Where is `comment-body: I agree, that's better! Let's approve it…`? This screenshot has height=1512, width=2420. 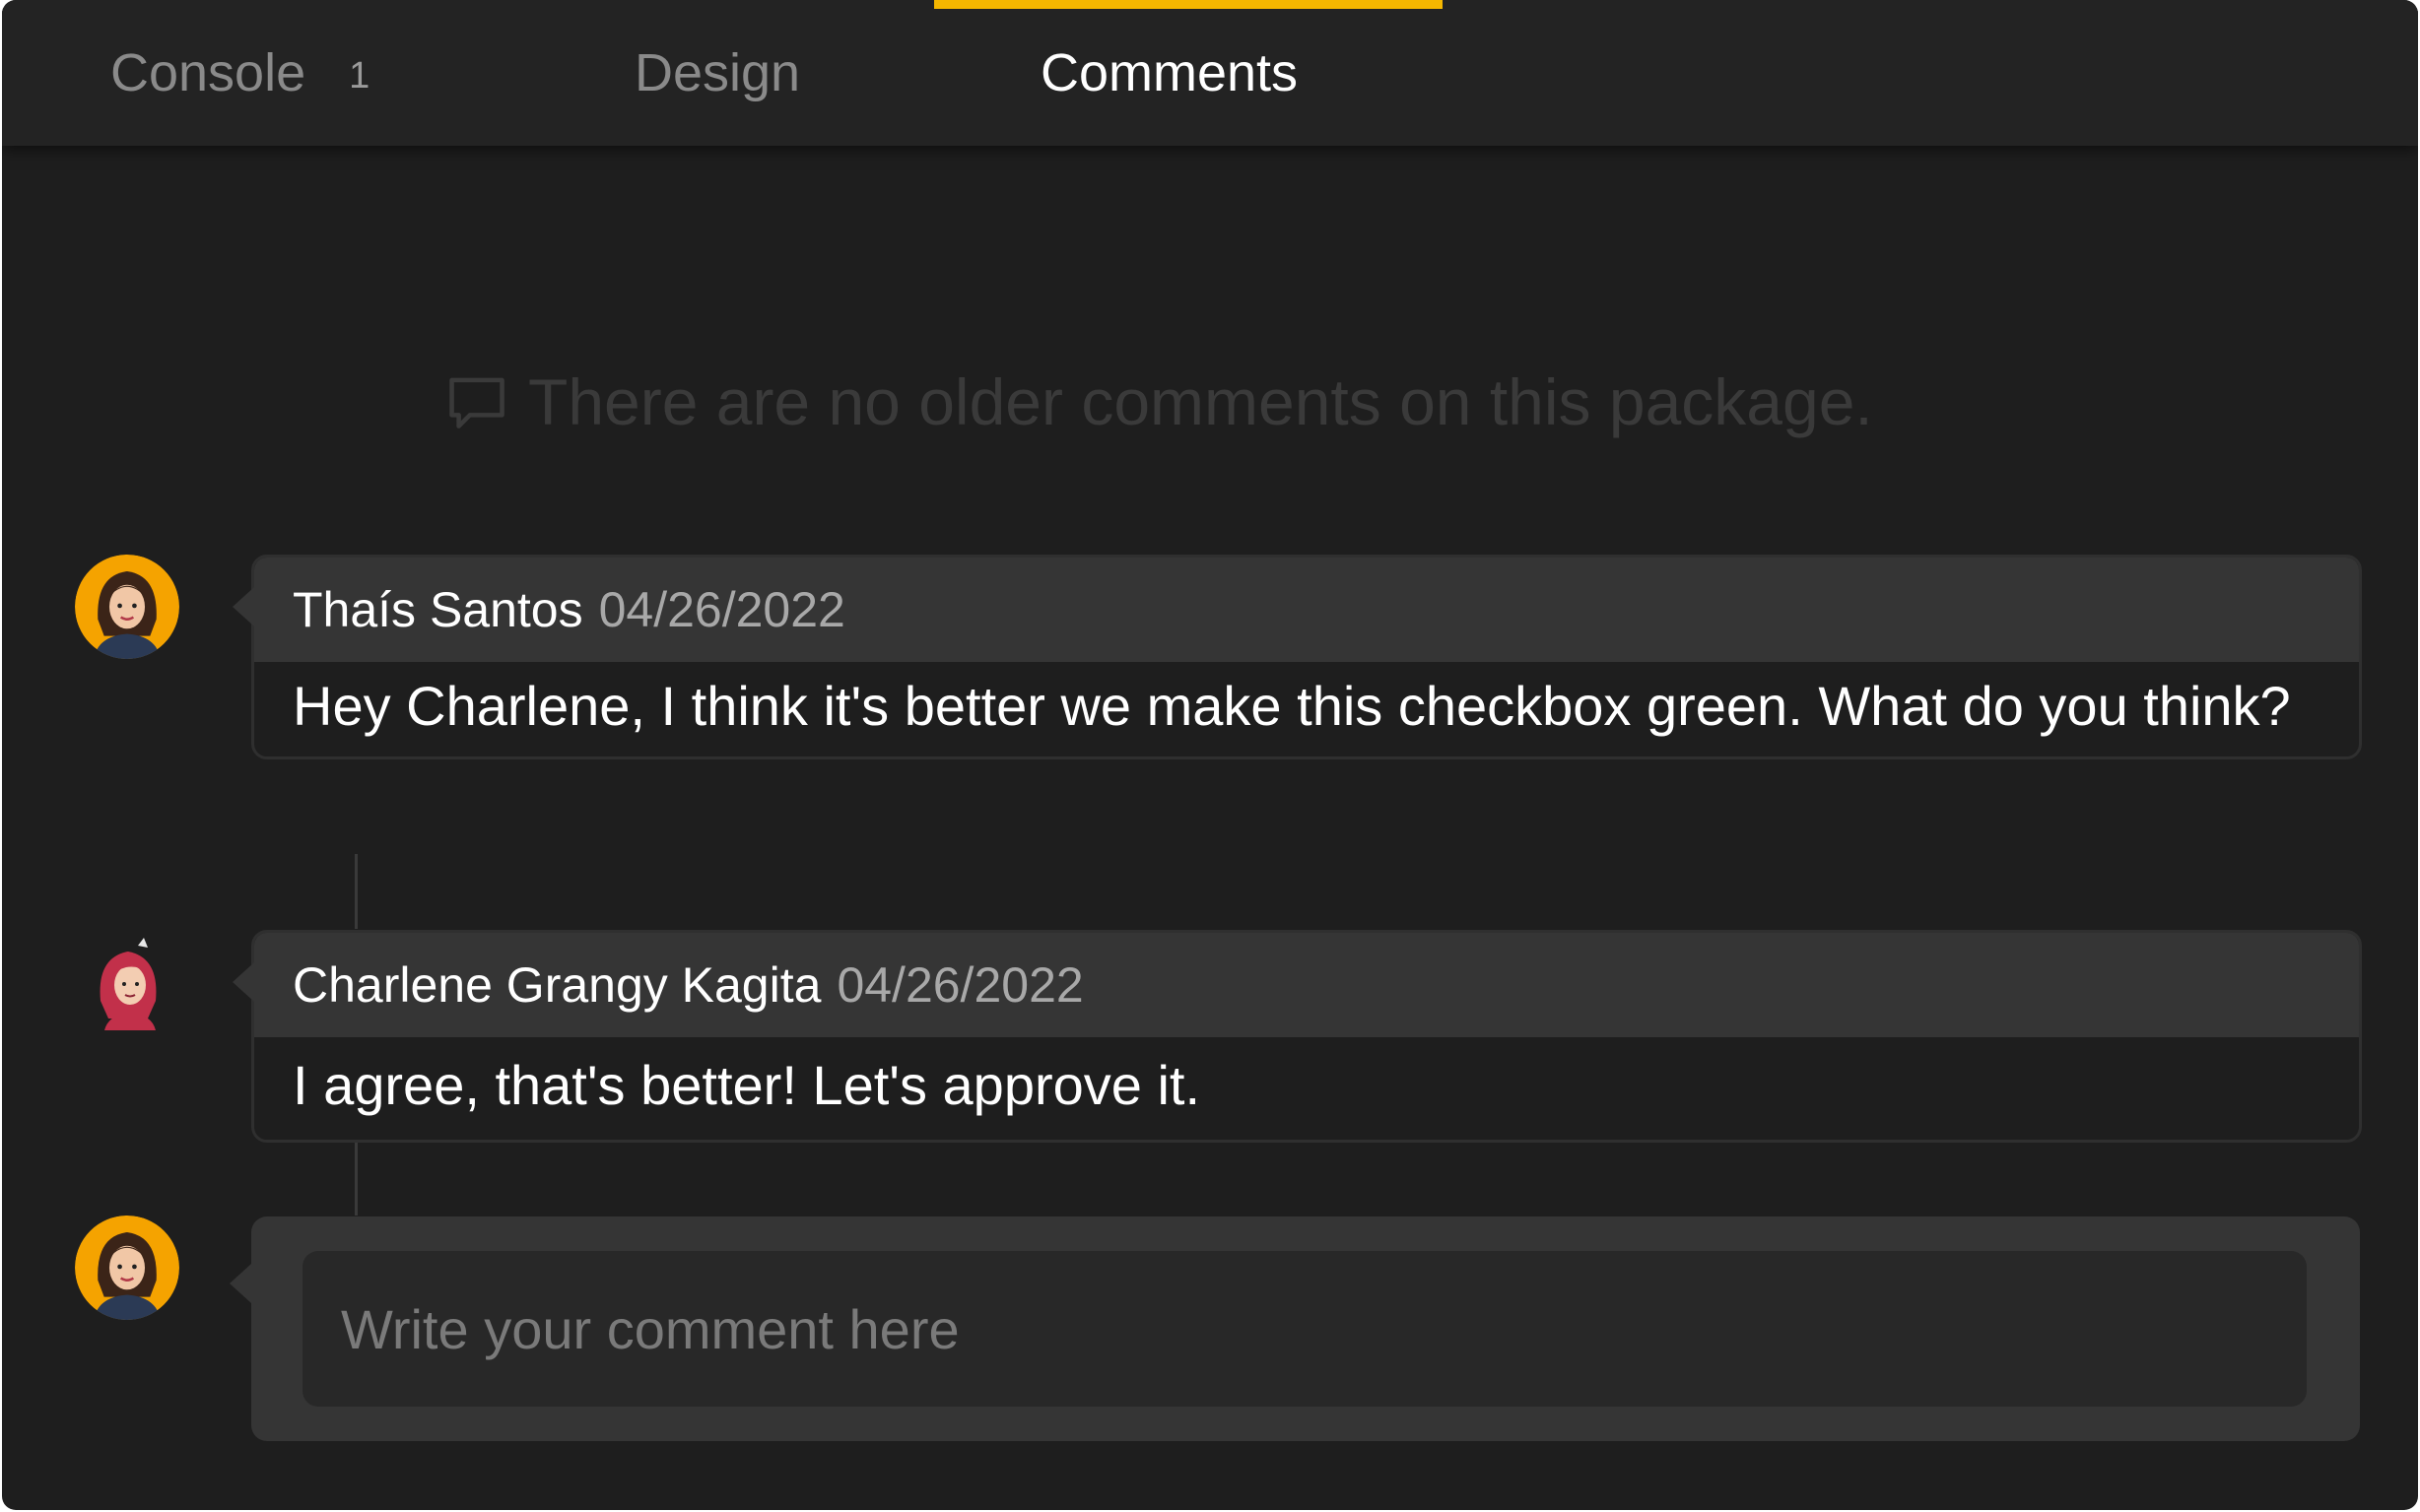
comment-body: I agree, that's better! Let's approve it… is located at coordinates (747, 1085).